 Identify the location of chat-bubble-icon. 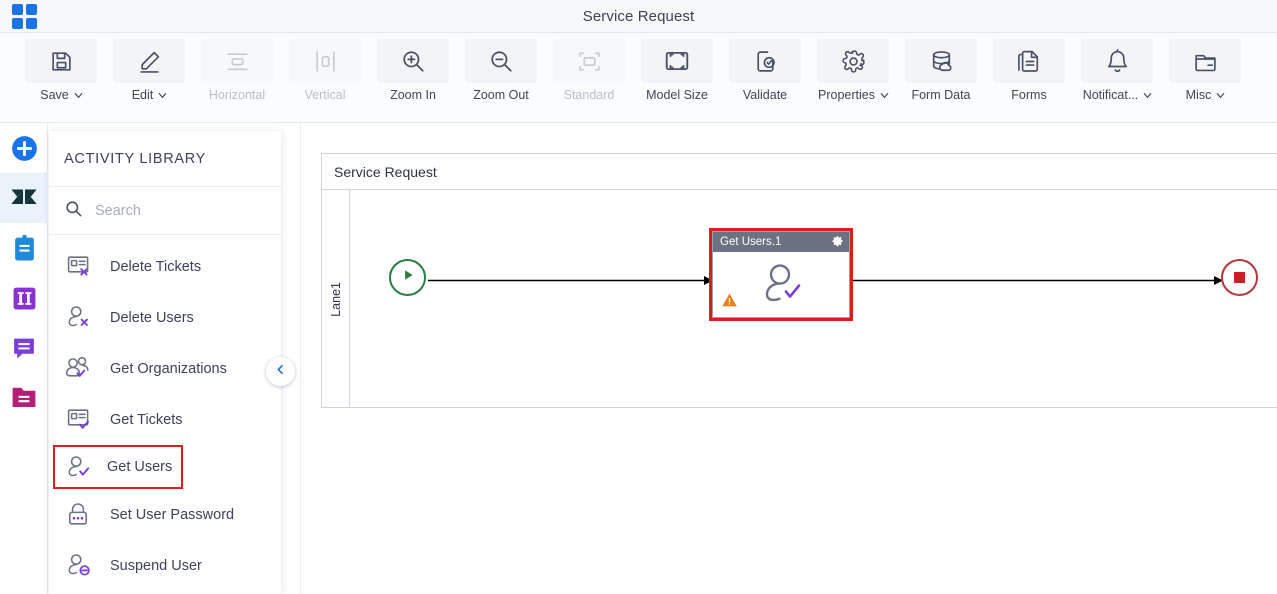
(24, 348).